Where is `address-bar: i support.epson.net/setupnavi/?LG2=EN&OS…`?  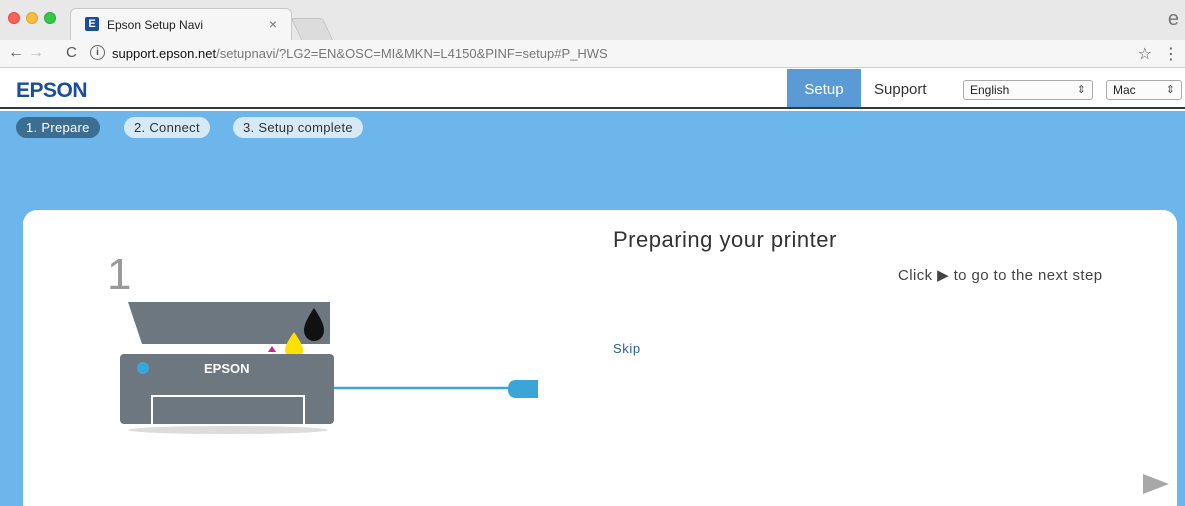
address-bar: i support.epson.net/setupnavi/?LG2=EN&OS… is located at coordinates (625, 54).